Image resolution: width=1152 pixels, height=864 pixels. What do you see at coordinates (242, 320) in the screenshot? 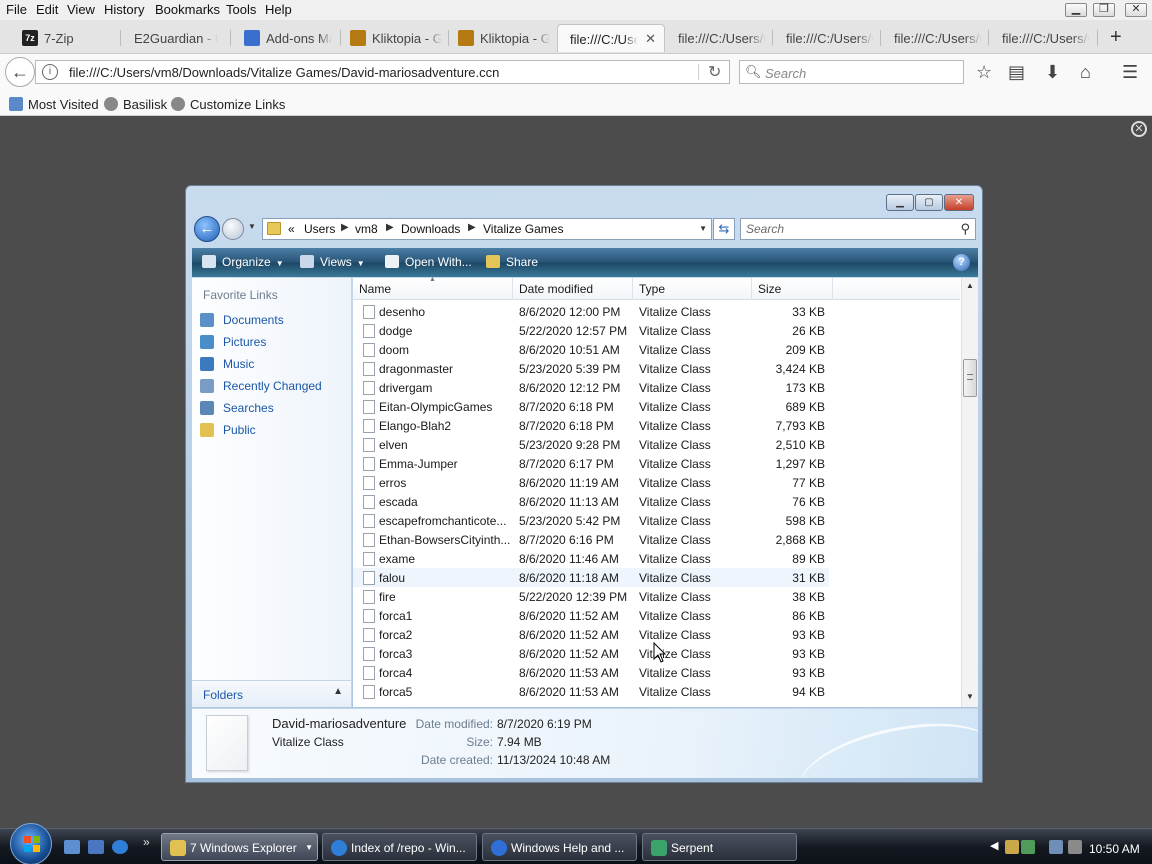
I see `favorite-link-documents: Documents` at bounding box center [242, 320].